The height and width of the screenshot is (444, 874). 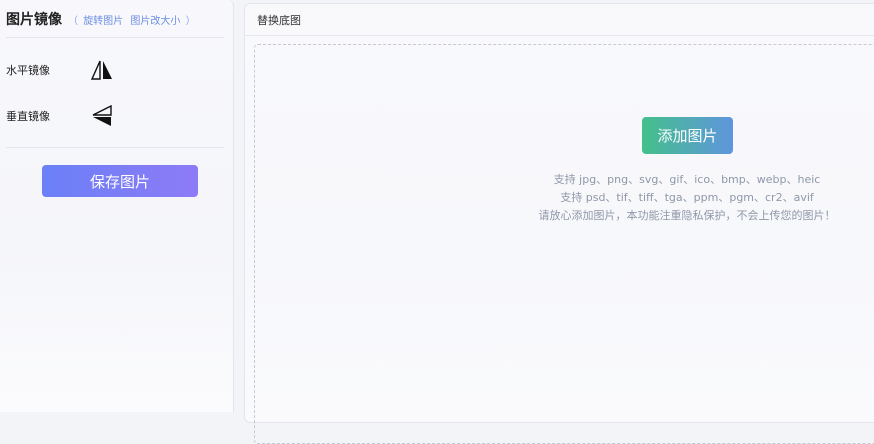 What do you see at coordinates (28, 70) in the screenshot?
I see `flip-horizontal-label: 水平镜像` at bounding box center [28, 70].